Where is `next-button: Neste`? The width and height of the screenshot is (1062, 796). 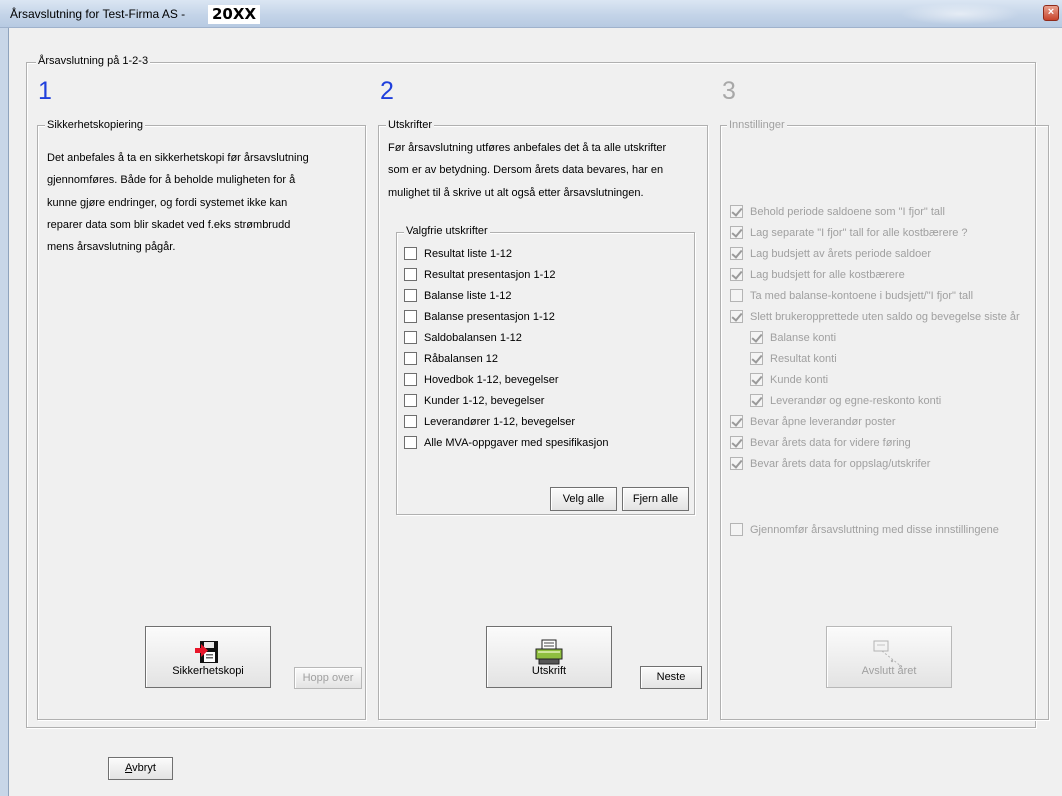 next-button: Neste is located at coordinates (671, 677).